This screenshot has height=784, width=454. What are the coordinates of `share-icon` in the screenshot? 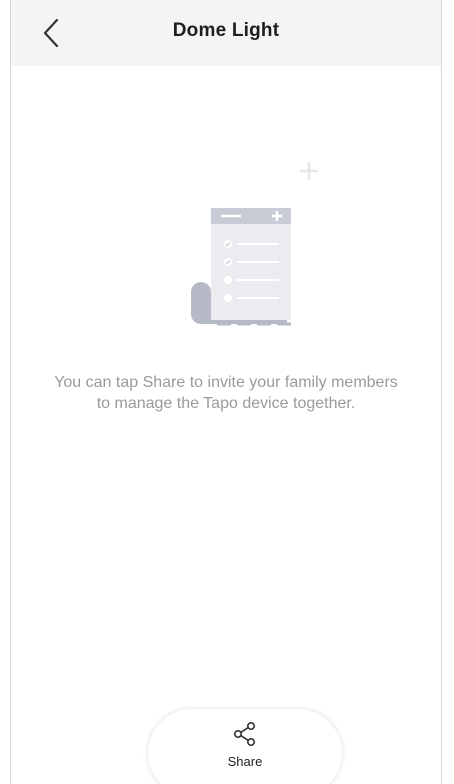 It's located at (244, 733).